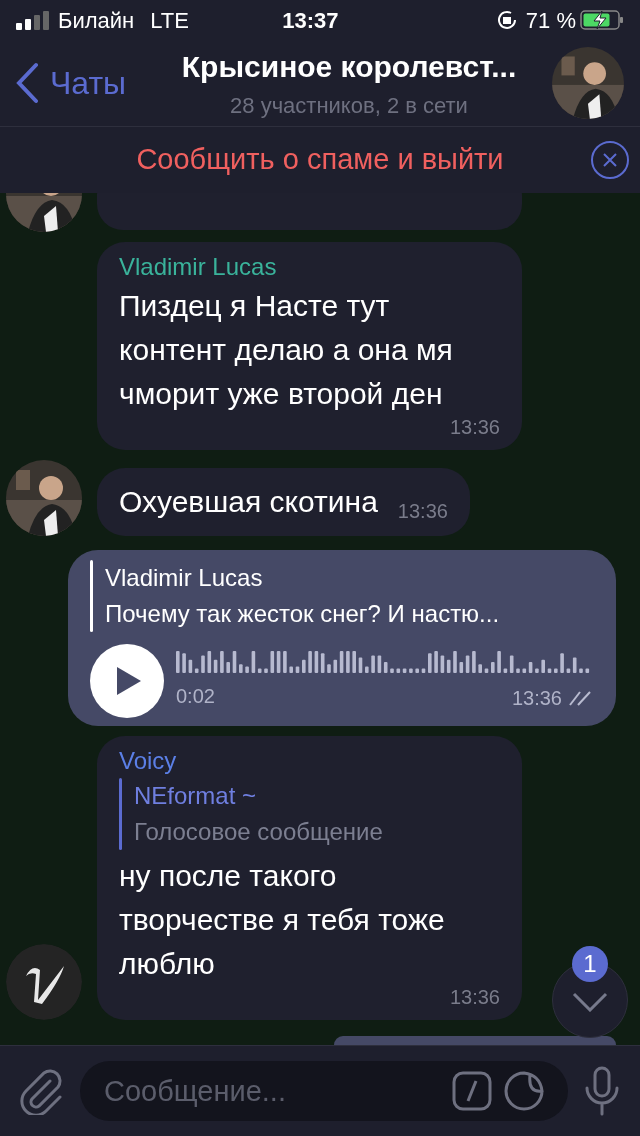 This screenshot has height=1136, width=640. I want to click on close-button, so click(610, 160).